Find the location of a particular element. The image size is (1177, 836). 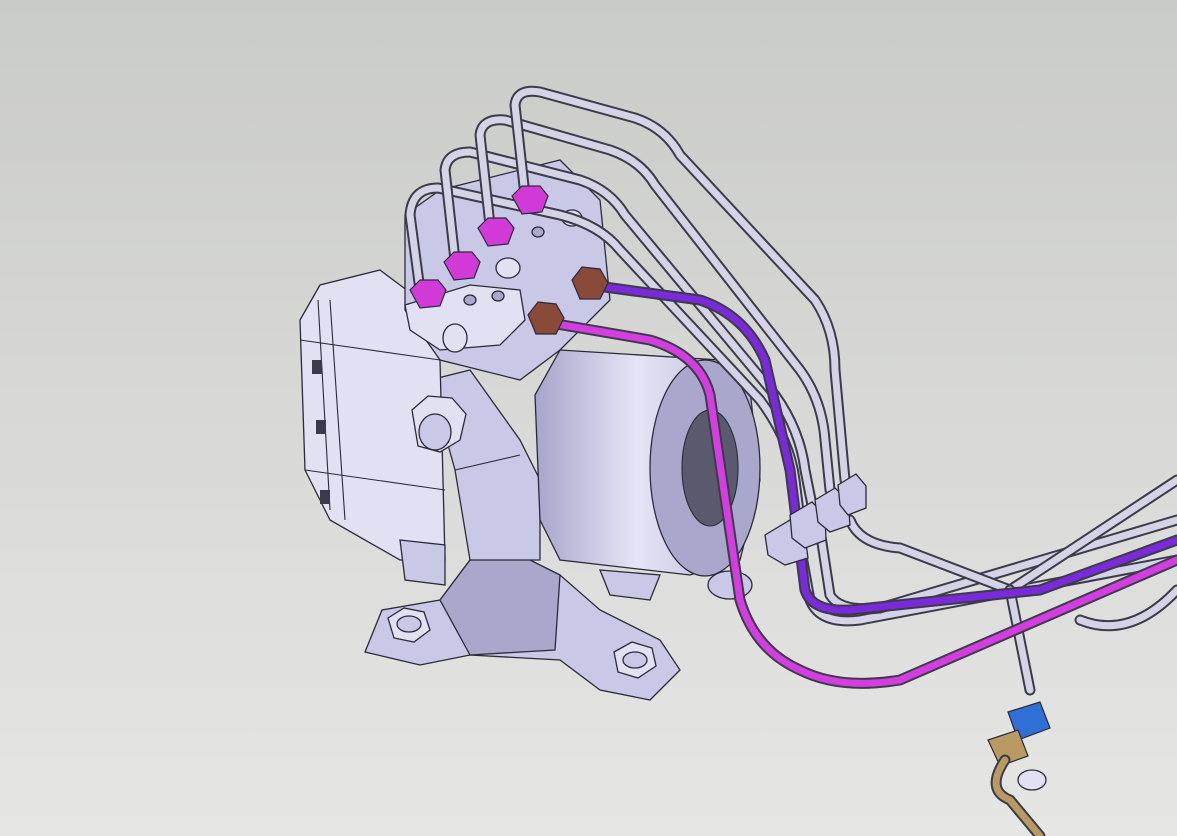

inline-fitting is located at coordinates (1019, 768).